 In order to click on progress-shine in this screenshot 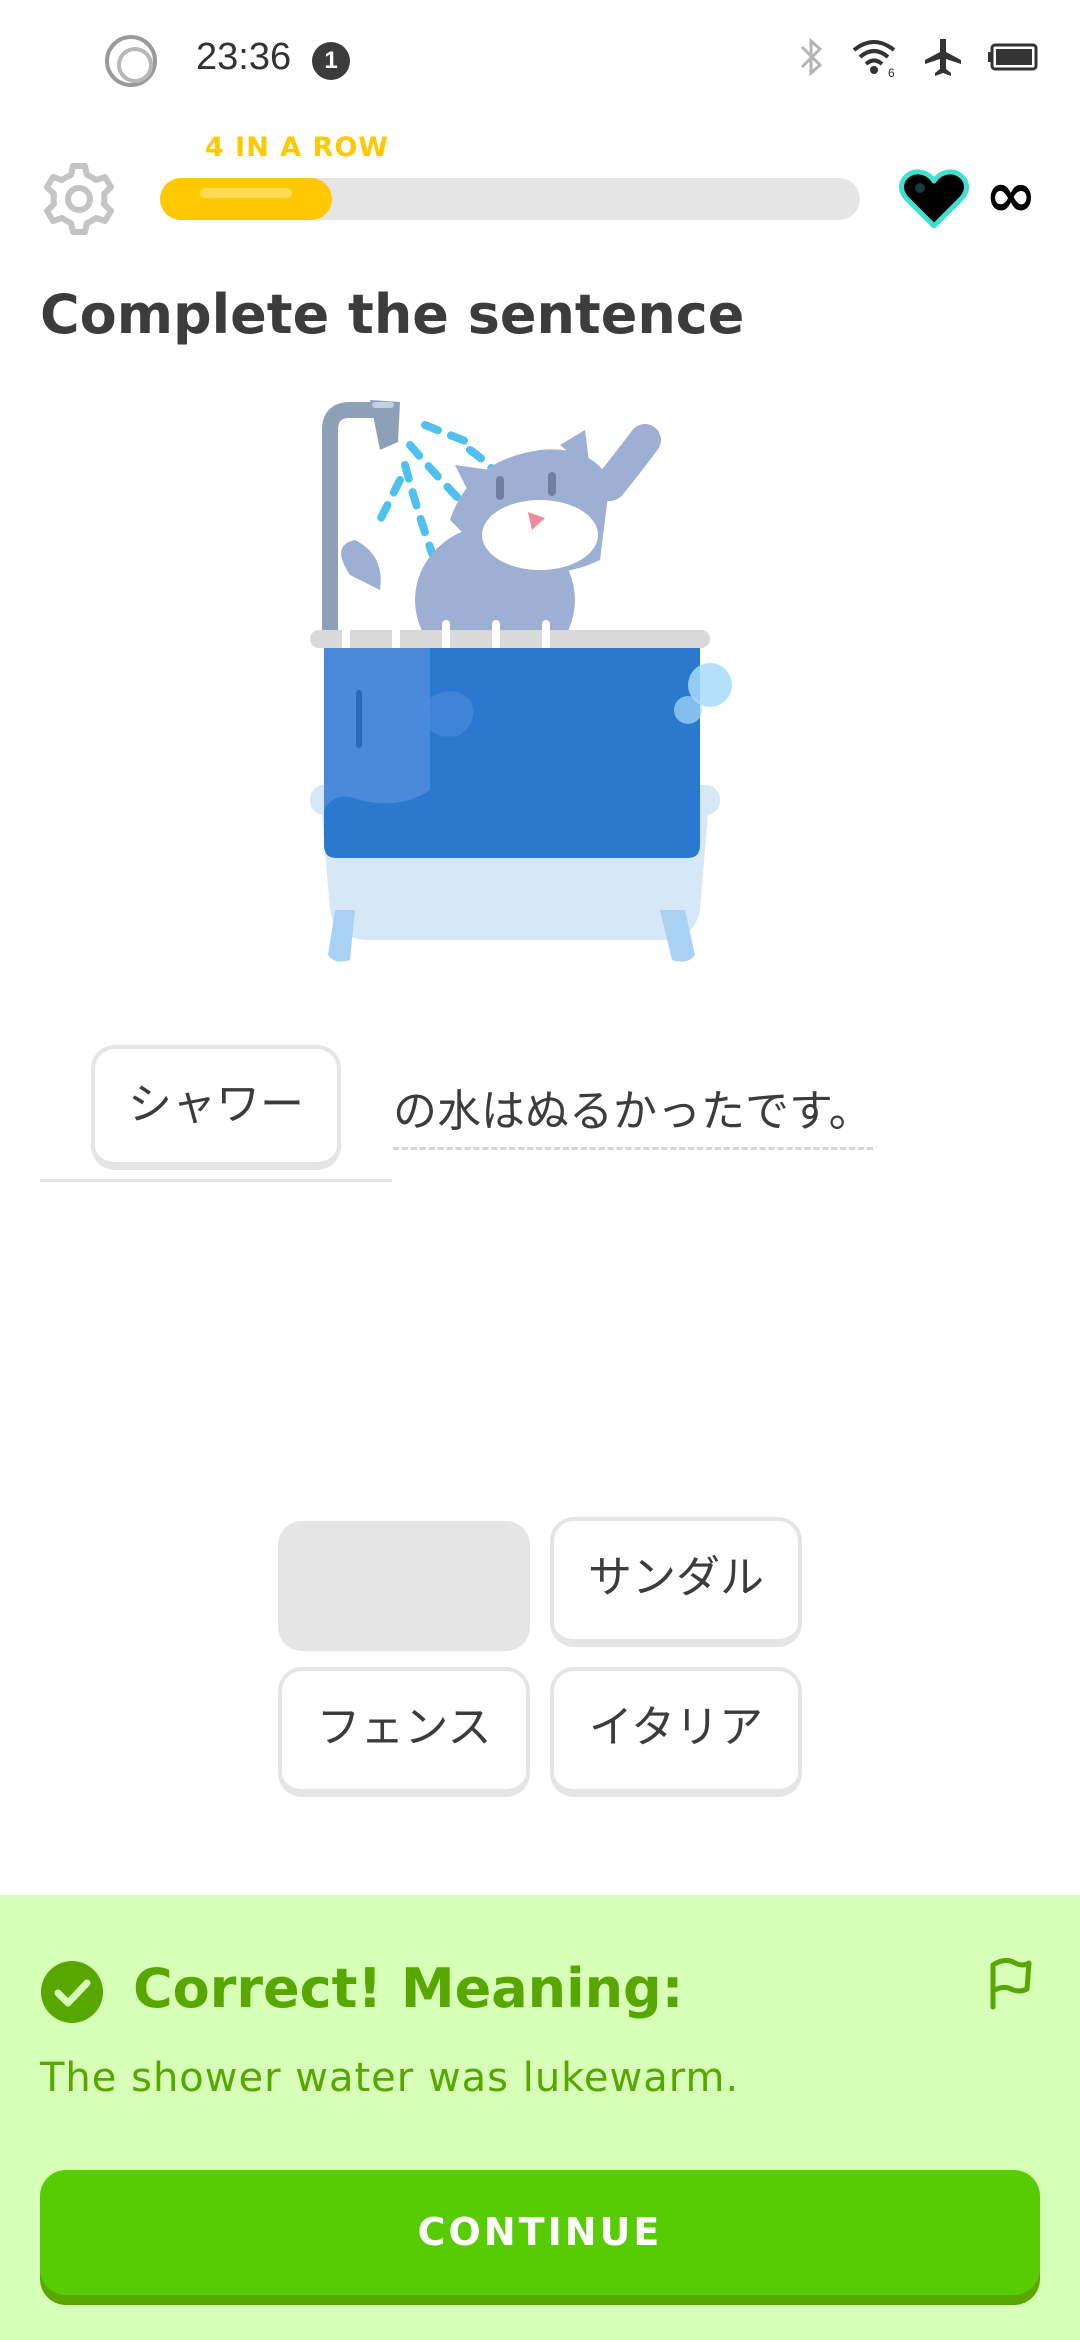, I will do `click(246, 193)`.